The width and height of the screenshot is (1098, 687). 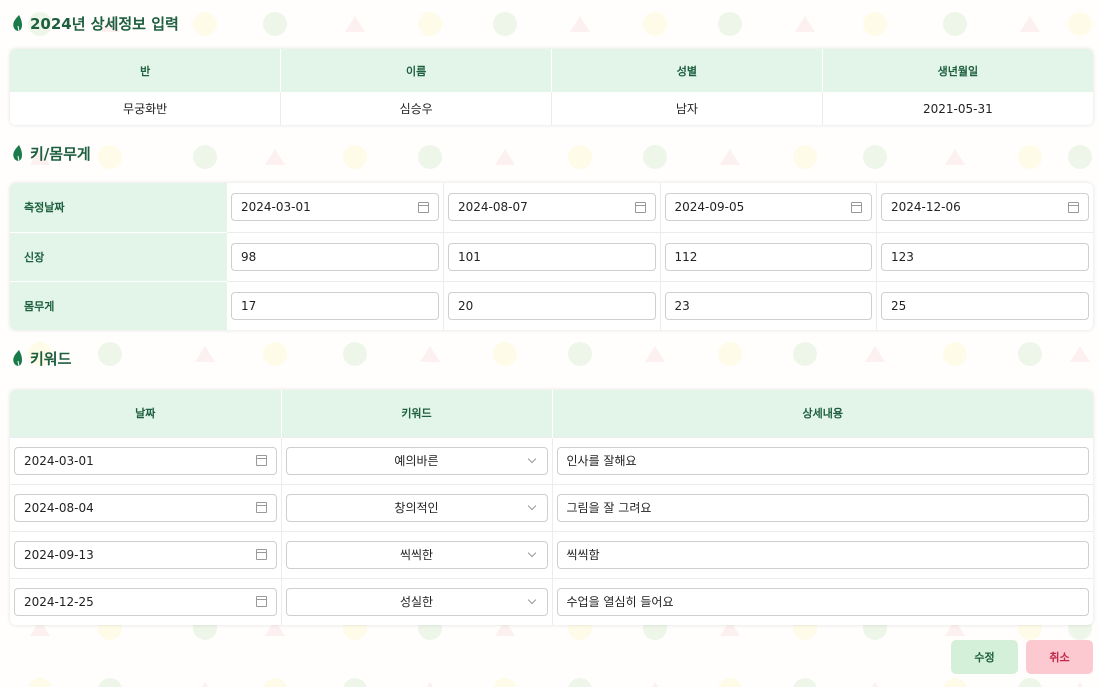 I want to click on growth-row: 몸무게 17 20 23 25, so click(x=551, y=305).